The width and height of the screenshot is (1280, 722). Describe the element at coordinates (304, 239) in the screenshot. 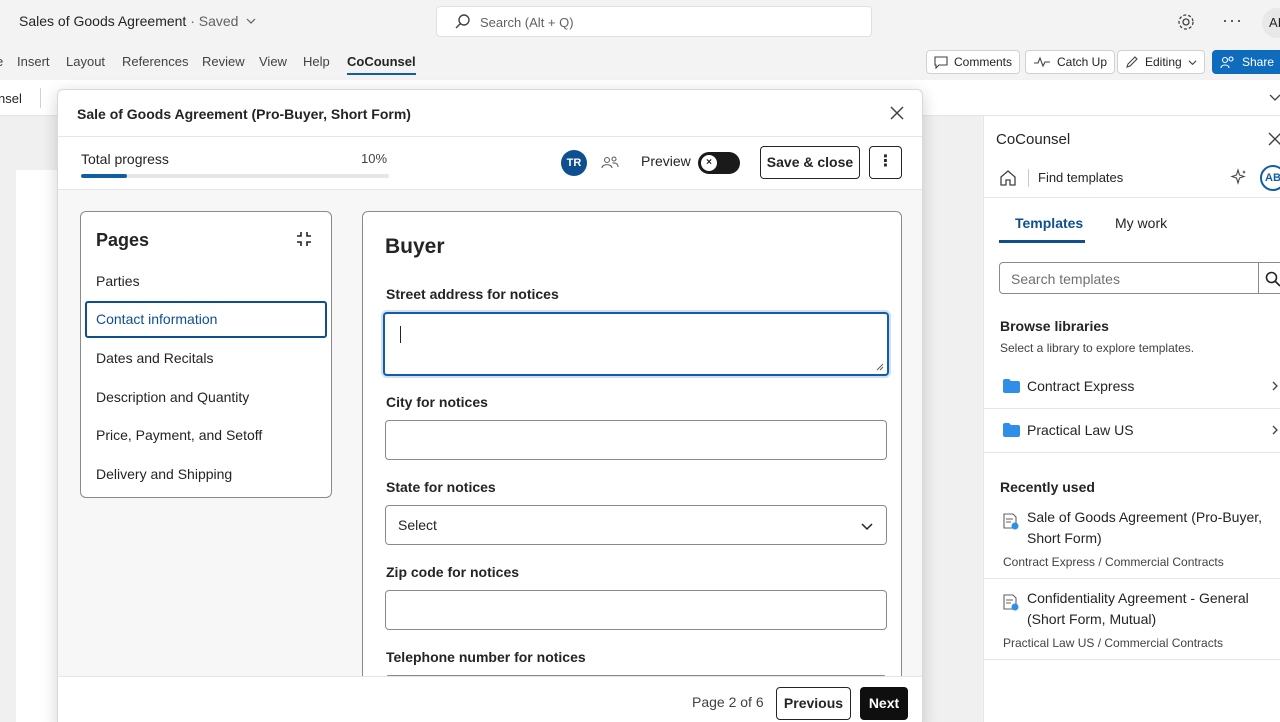

I see `collapse-icon` at that location.